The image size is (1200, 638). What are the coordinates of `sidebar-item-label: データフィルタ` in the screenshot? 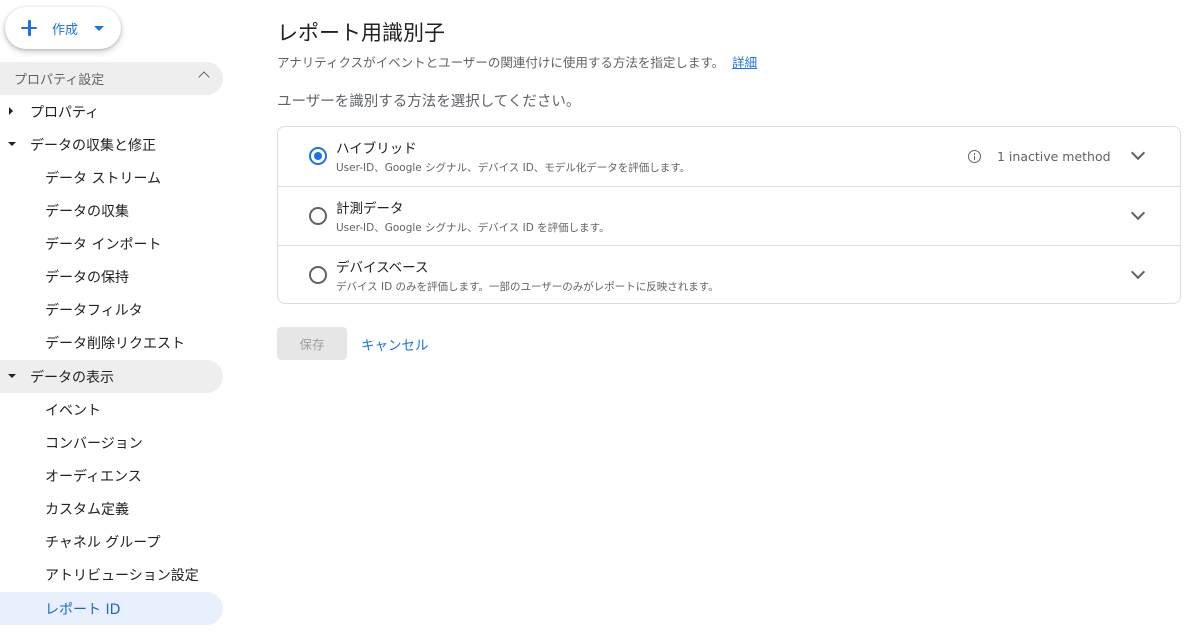 It's located at (94, 310).